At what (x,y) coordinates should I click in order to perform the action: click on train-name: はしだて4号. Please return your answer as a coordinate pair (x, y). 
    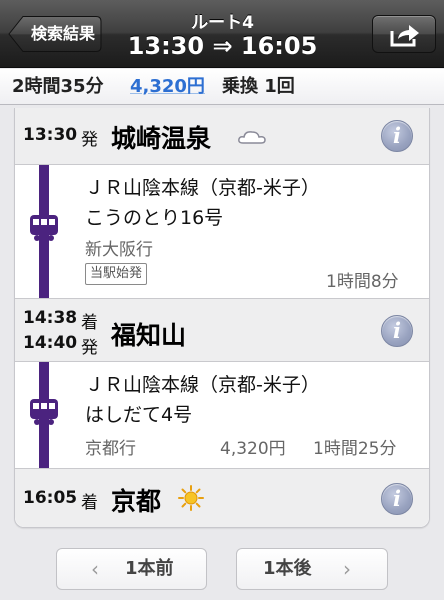
    Looking at the image, I should click on (139, 415).